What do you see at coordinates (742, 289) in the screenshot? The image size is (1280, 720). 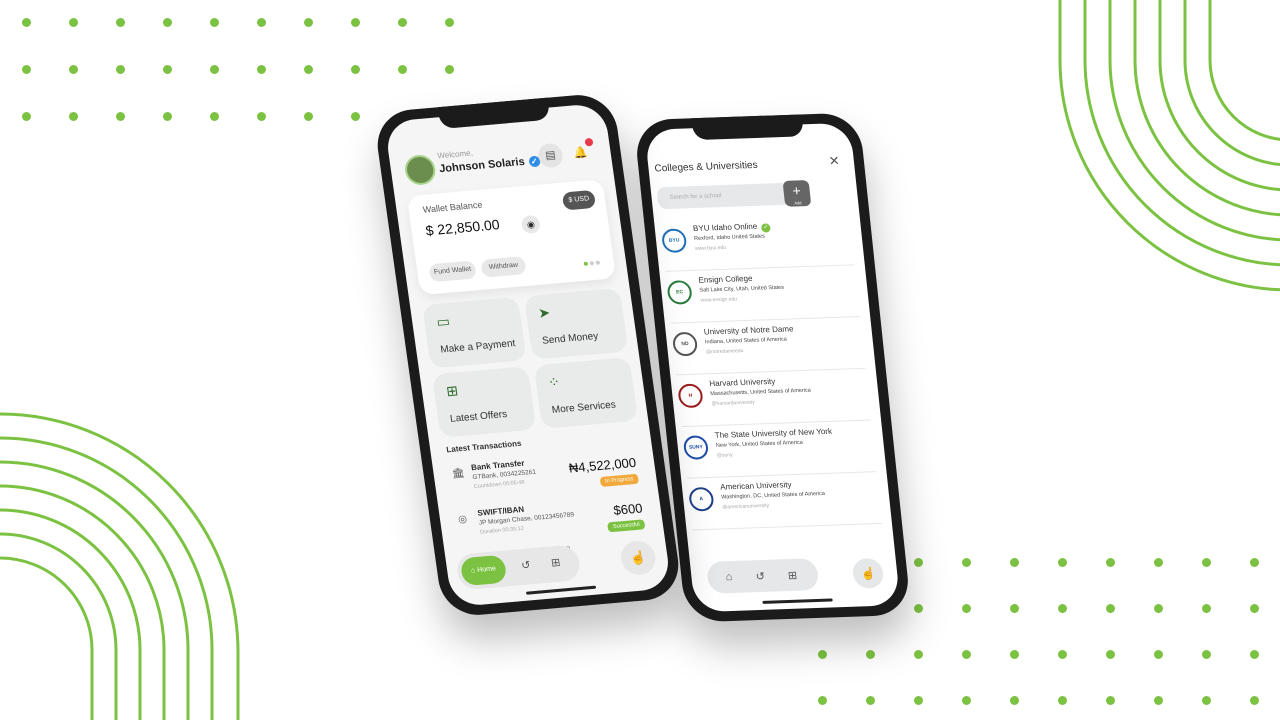 I see `university-location: Salt Lake City, Utah, United States` at bounding box center [742, 289].